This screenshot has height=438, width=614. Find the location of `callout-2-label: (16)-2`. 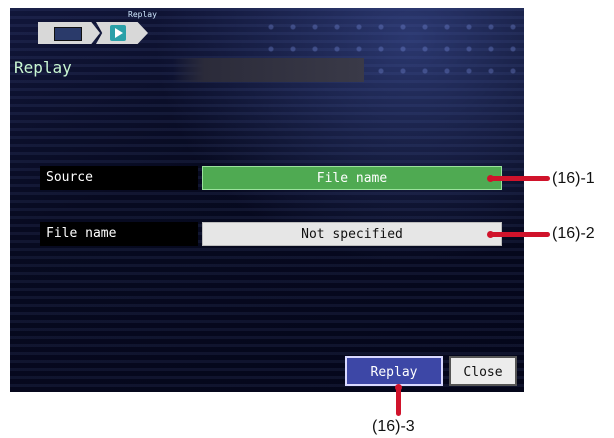

callout-2-label: (16)-2 is located at coordinates (573, 233).